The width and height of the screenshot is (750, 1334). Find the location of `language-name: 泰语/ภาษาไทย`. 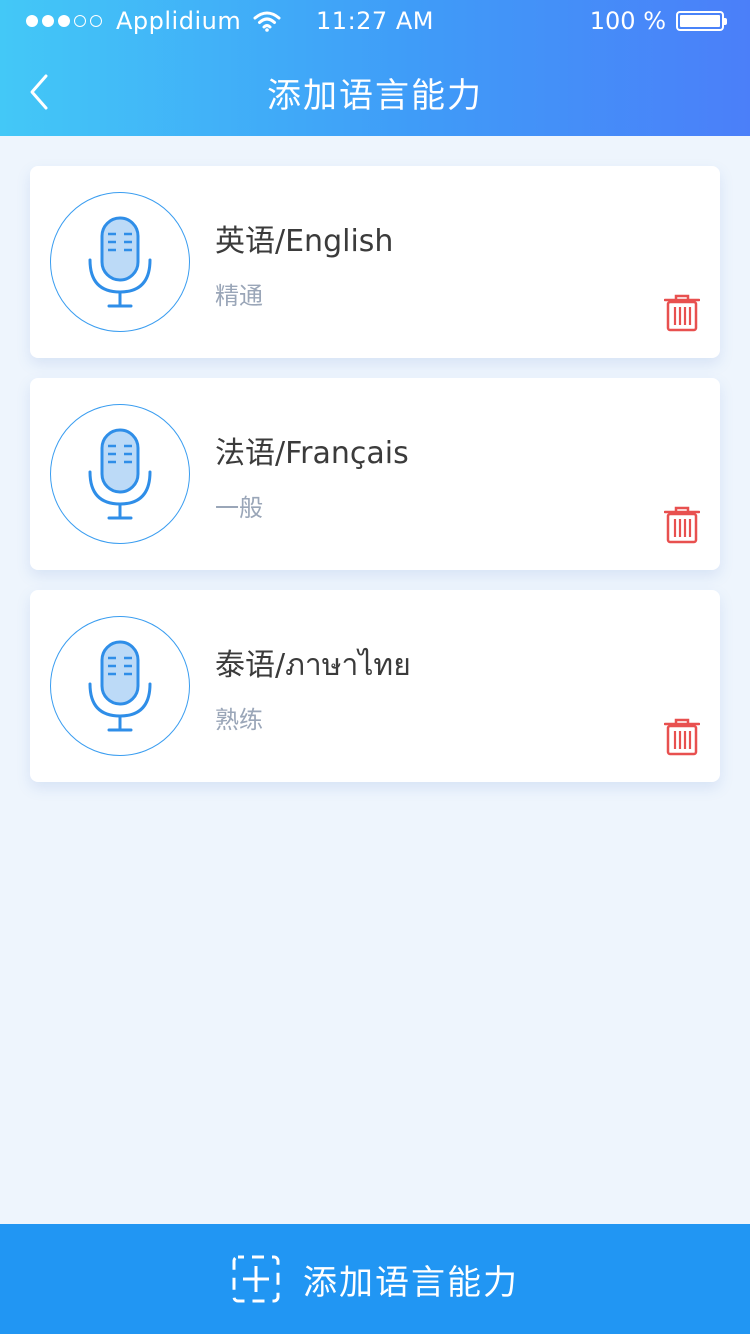

language-name: 泰语/ภาษาไทย is located at coordinates (313, 665).